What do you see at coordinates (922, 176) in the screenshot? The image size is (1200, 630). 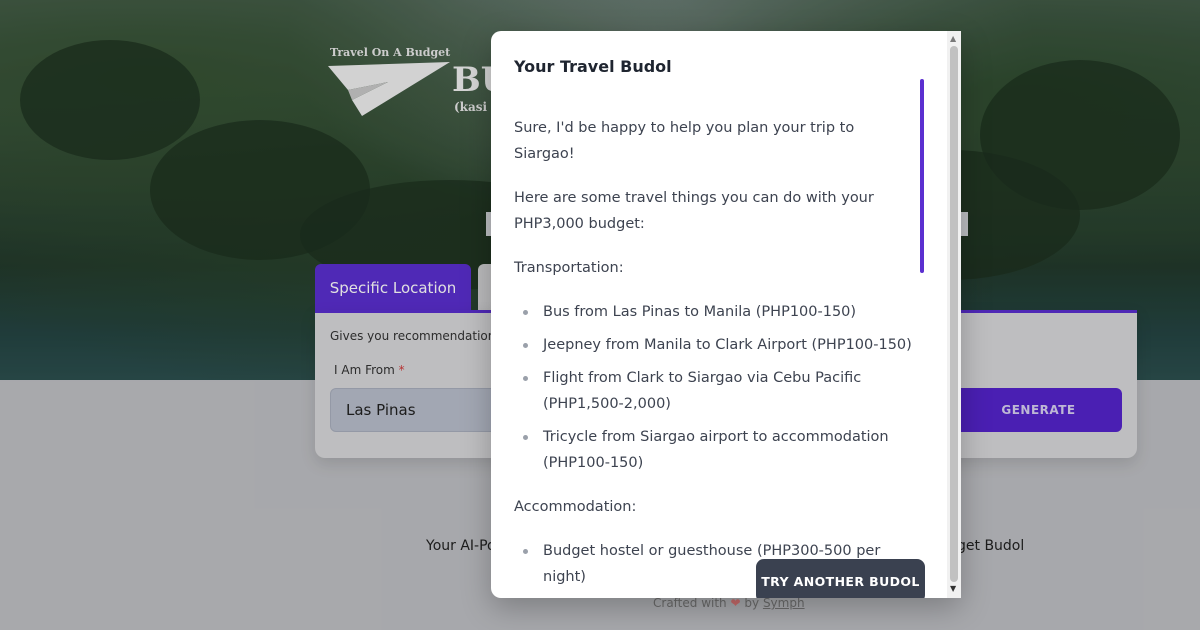 I see `content-scrollbar-thumb` at bounding box center [922, 176].